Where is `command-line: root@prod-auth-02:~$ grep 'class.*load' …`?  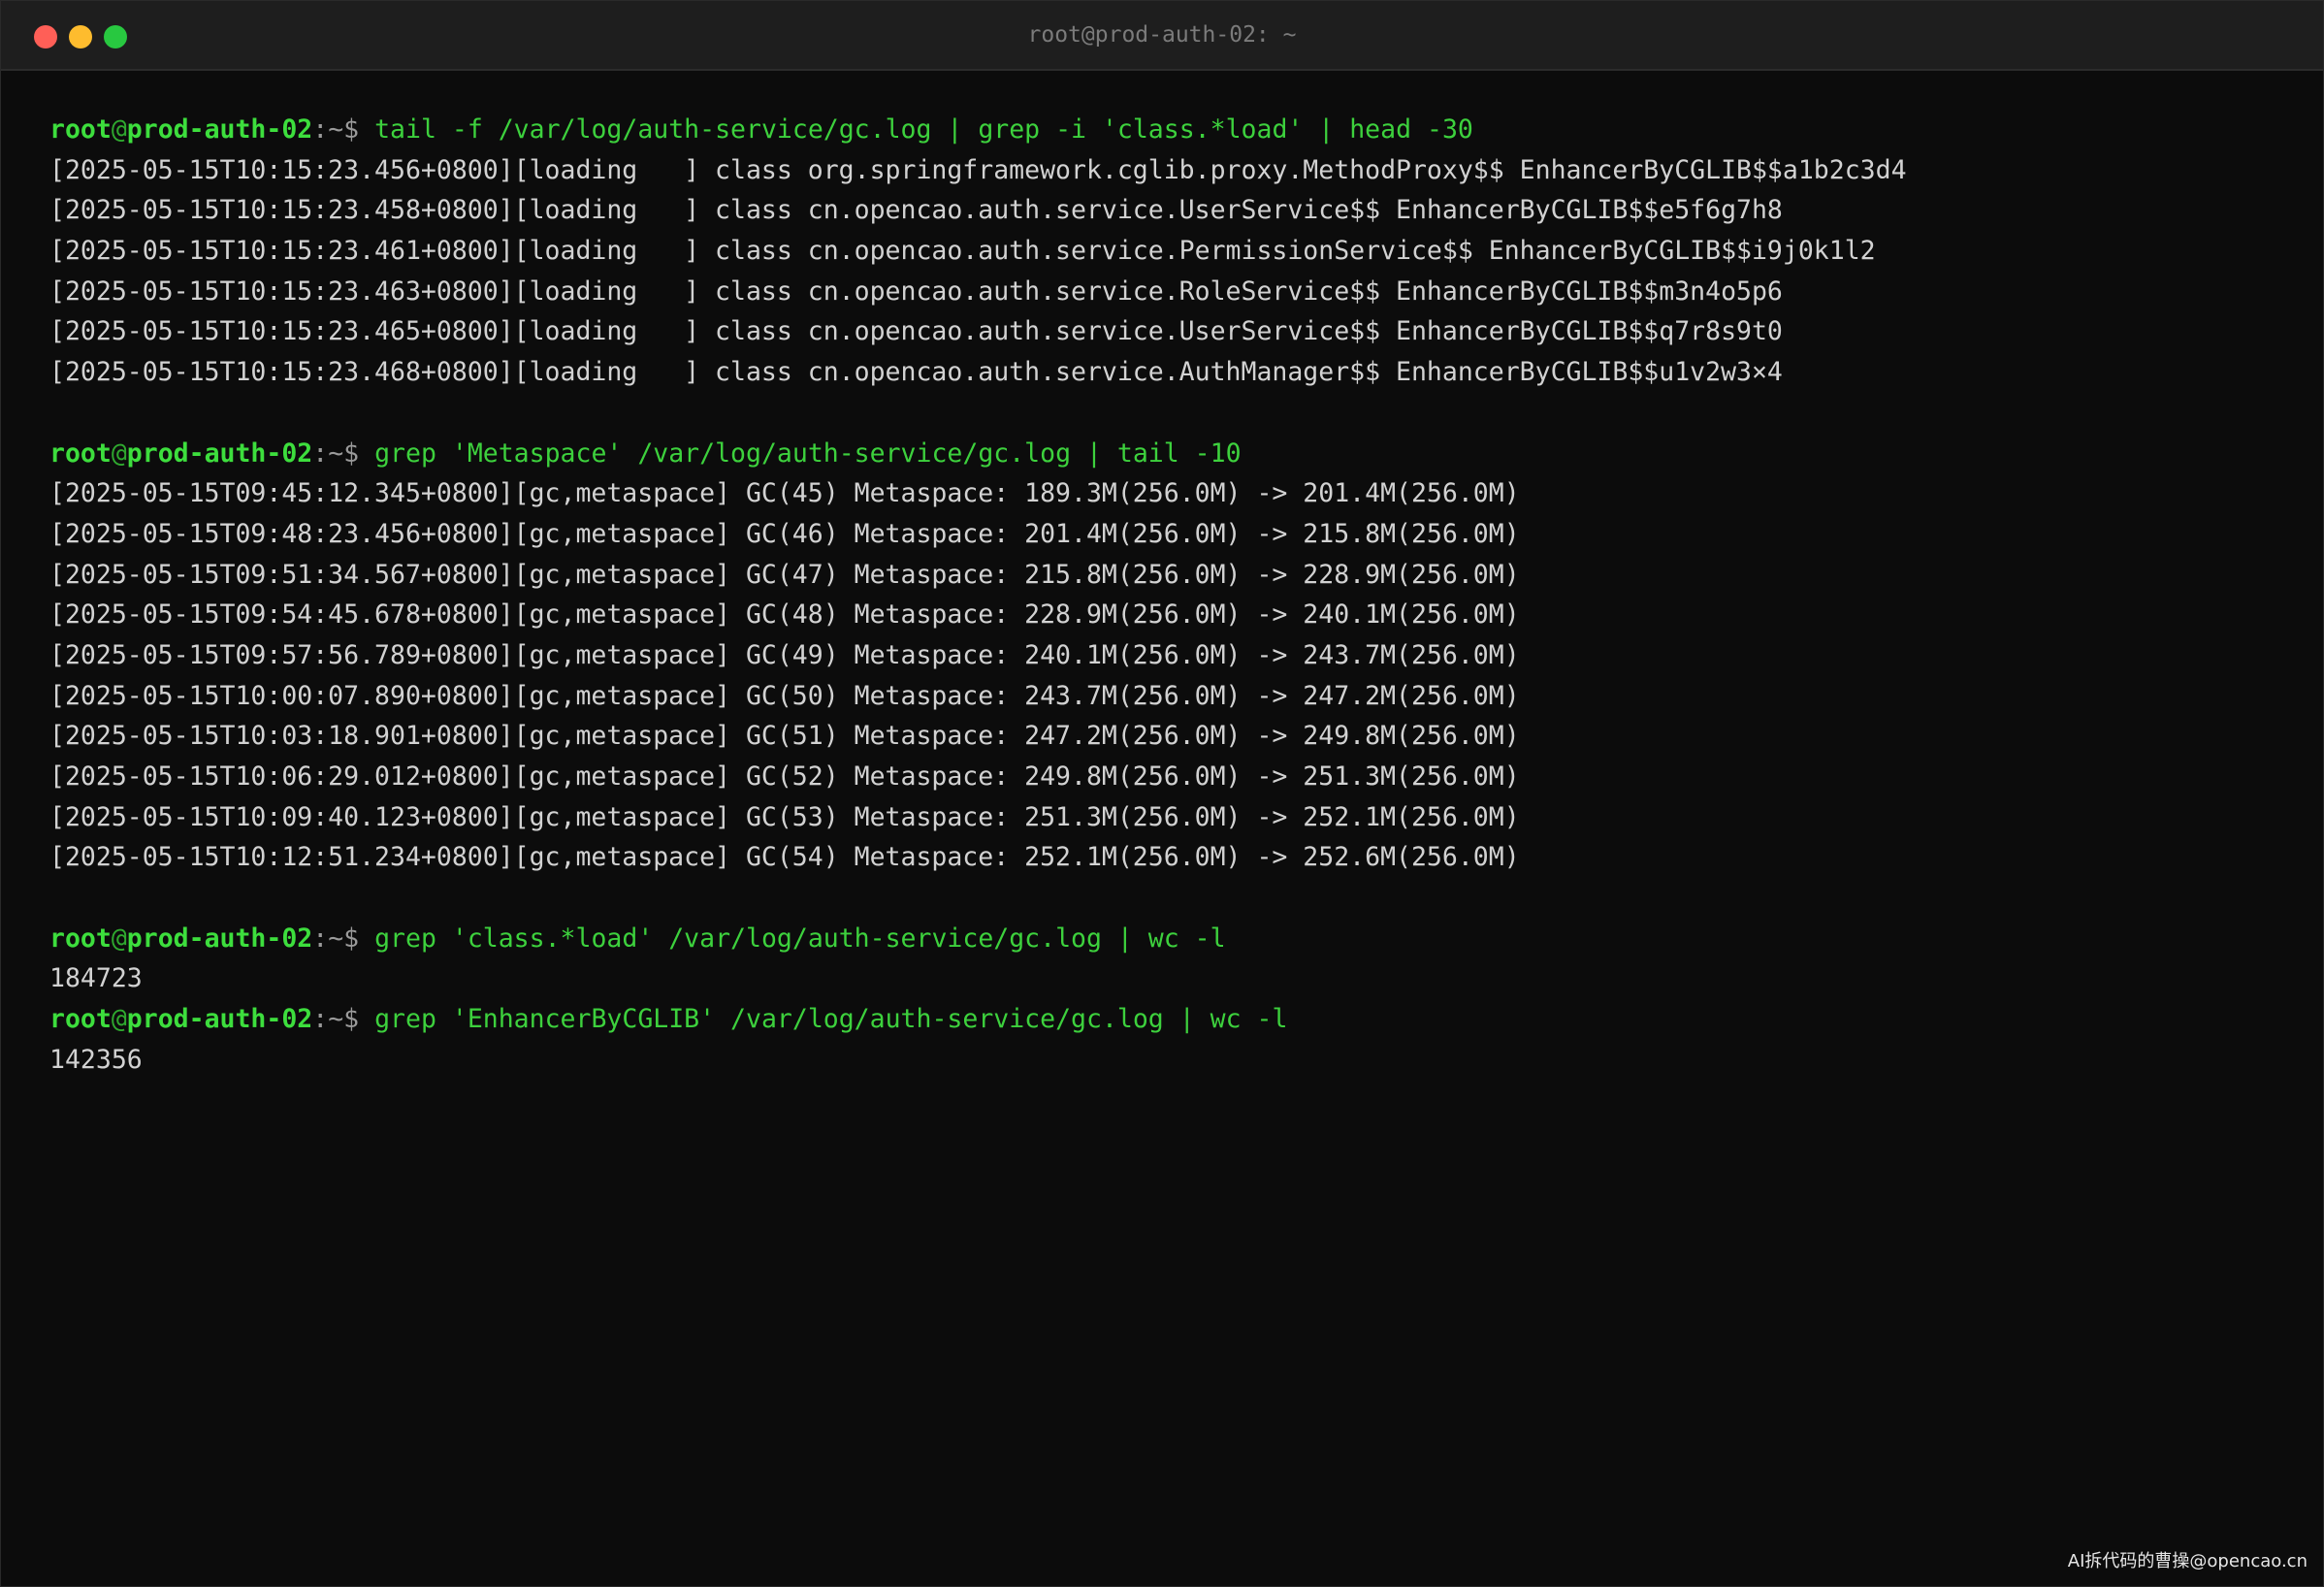 command-line: root@prod-auth-02:~$ grep 'class.*load' … is located at coordinates (1166, 939).